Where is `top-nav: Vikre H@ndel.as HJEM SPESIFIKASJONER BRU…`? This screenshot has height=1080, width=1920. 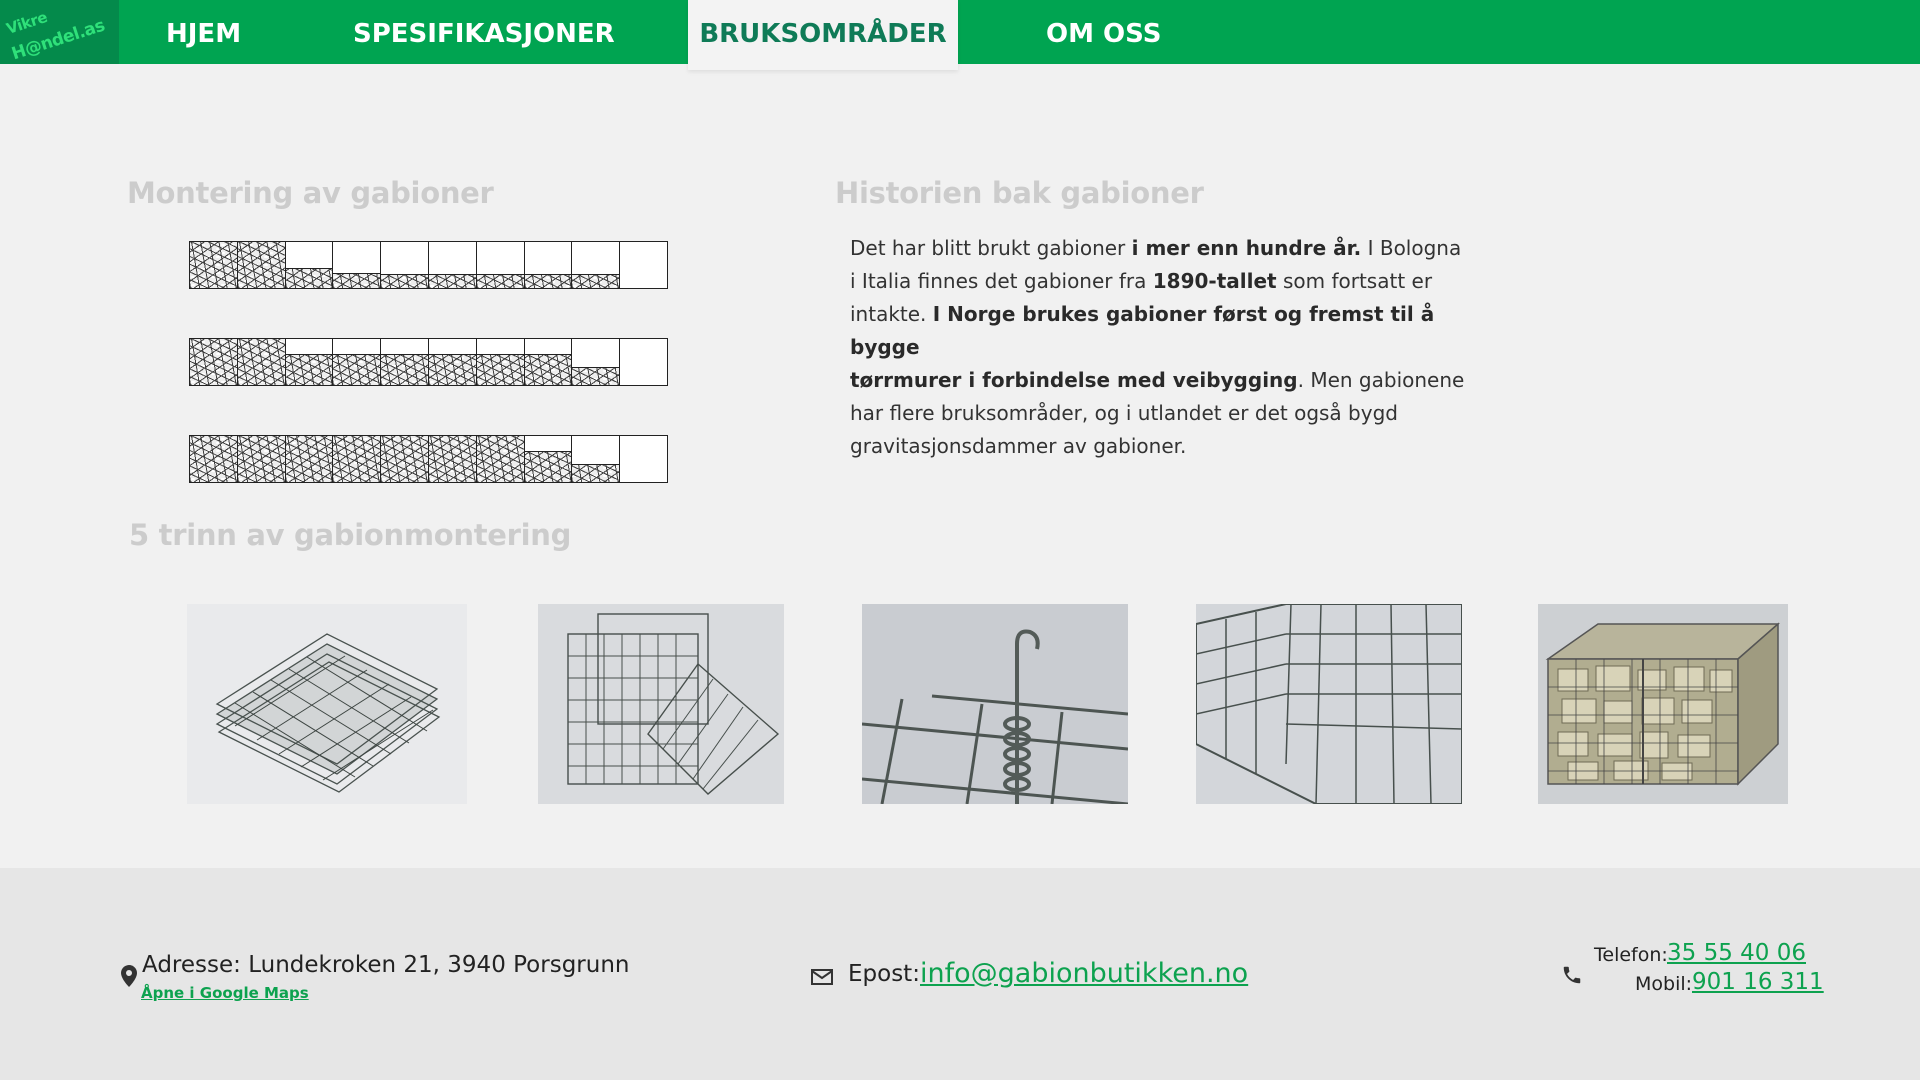 top-nav: Vikre H@ndel.as HJEM SPESIFIKASJONER BRU… is located at coordinates (960, 35).